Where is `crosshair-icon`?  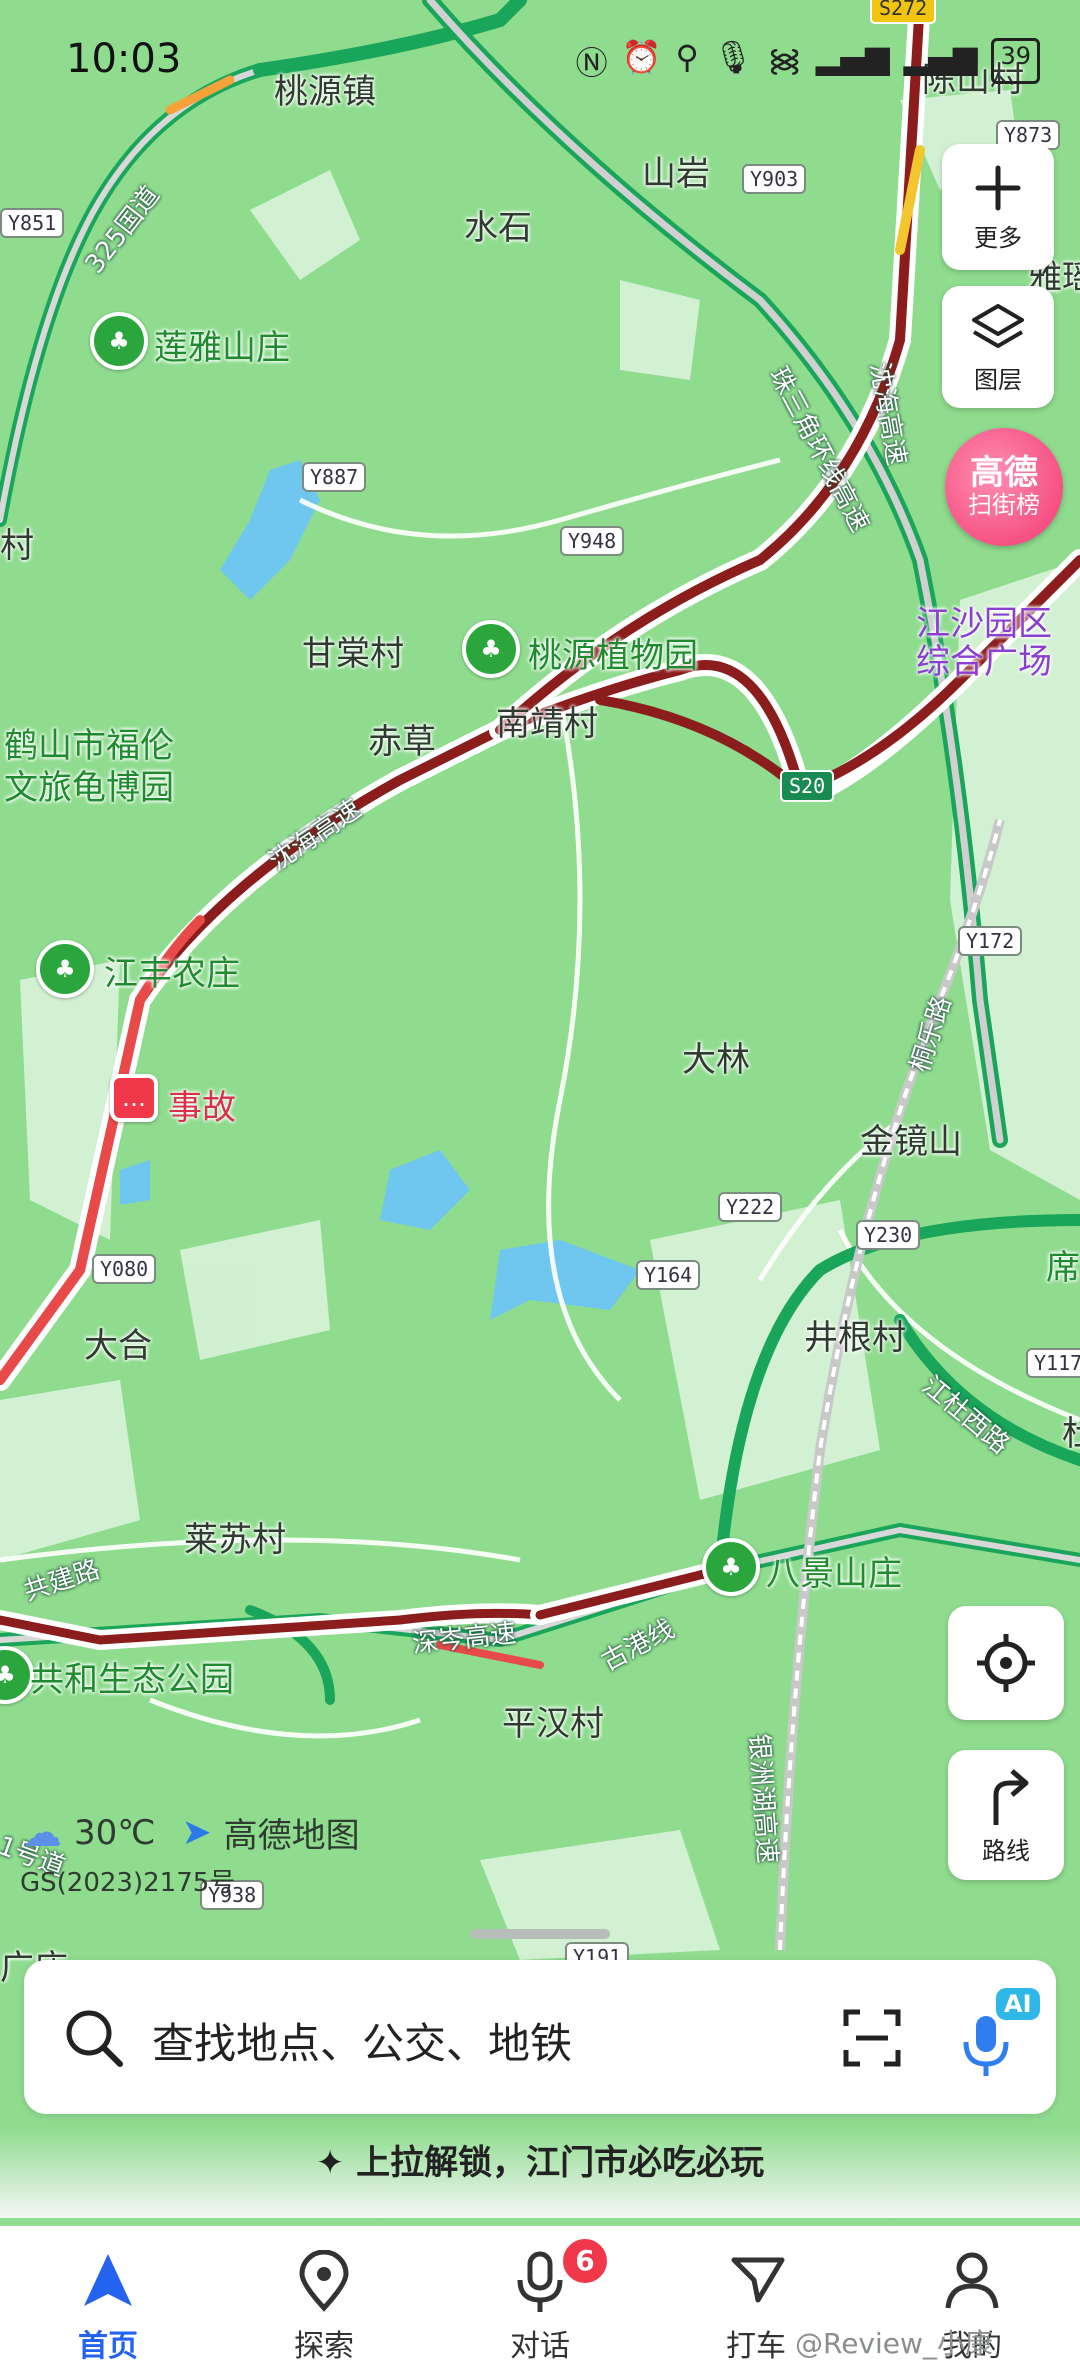 crosshair-icon is located at coordinates (1006, 1663).